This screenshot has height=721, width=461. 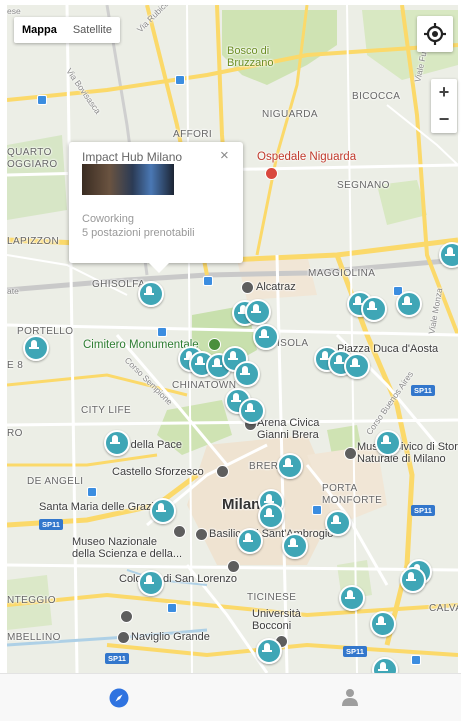 What do you see at coordinates (293, 343) in the screenshot?
I see `map-label-isola: ISOLA` at bounding box center [293, 343].